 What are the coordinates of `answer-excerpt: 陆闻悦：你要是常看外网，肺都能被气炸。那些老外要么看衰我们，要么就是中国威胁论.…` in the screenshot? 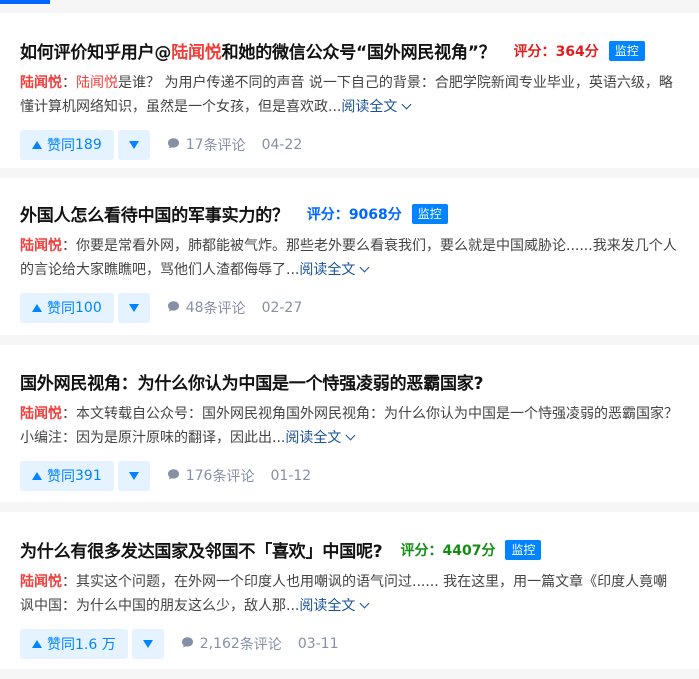 It's located at (349, 258).